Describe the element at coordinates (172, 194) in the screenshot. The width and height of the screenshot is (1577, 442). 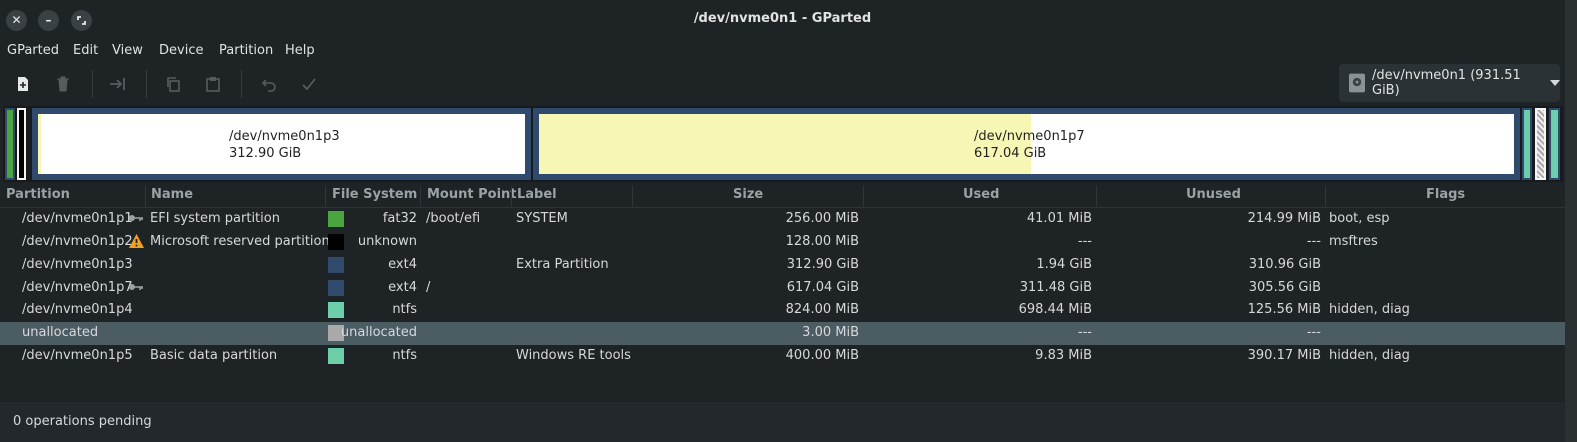
I see `col-name: Name` at that location.